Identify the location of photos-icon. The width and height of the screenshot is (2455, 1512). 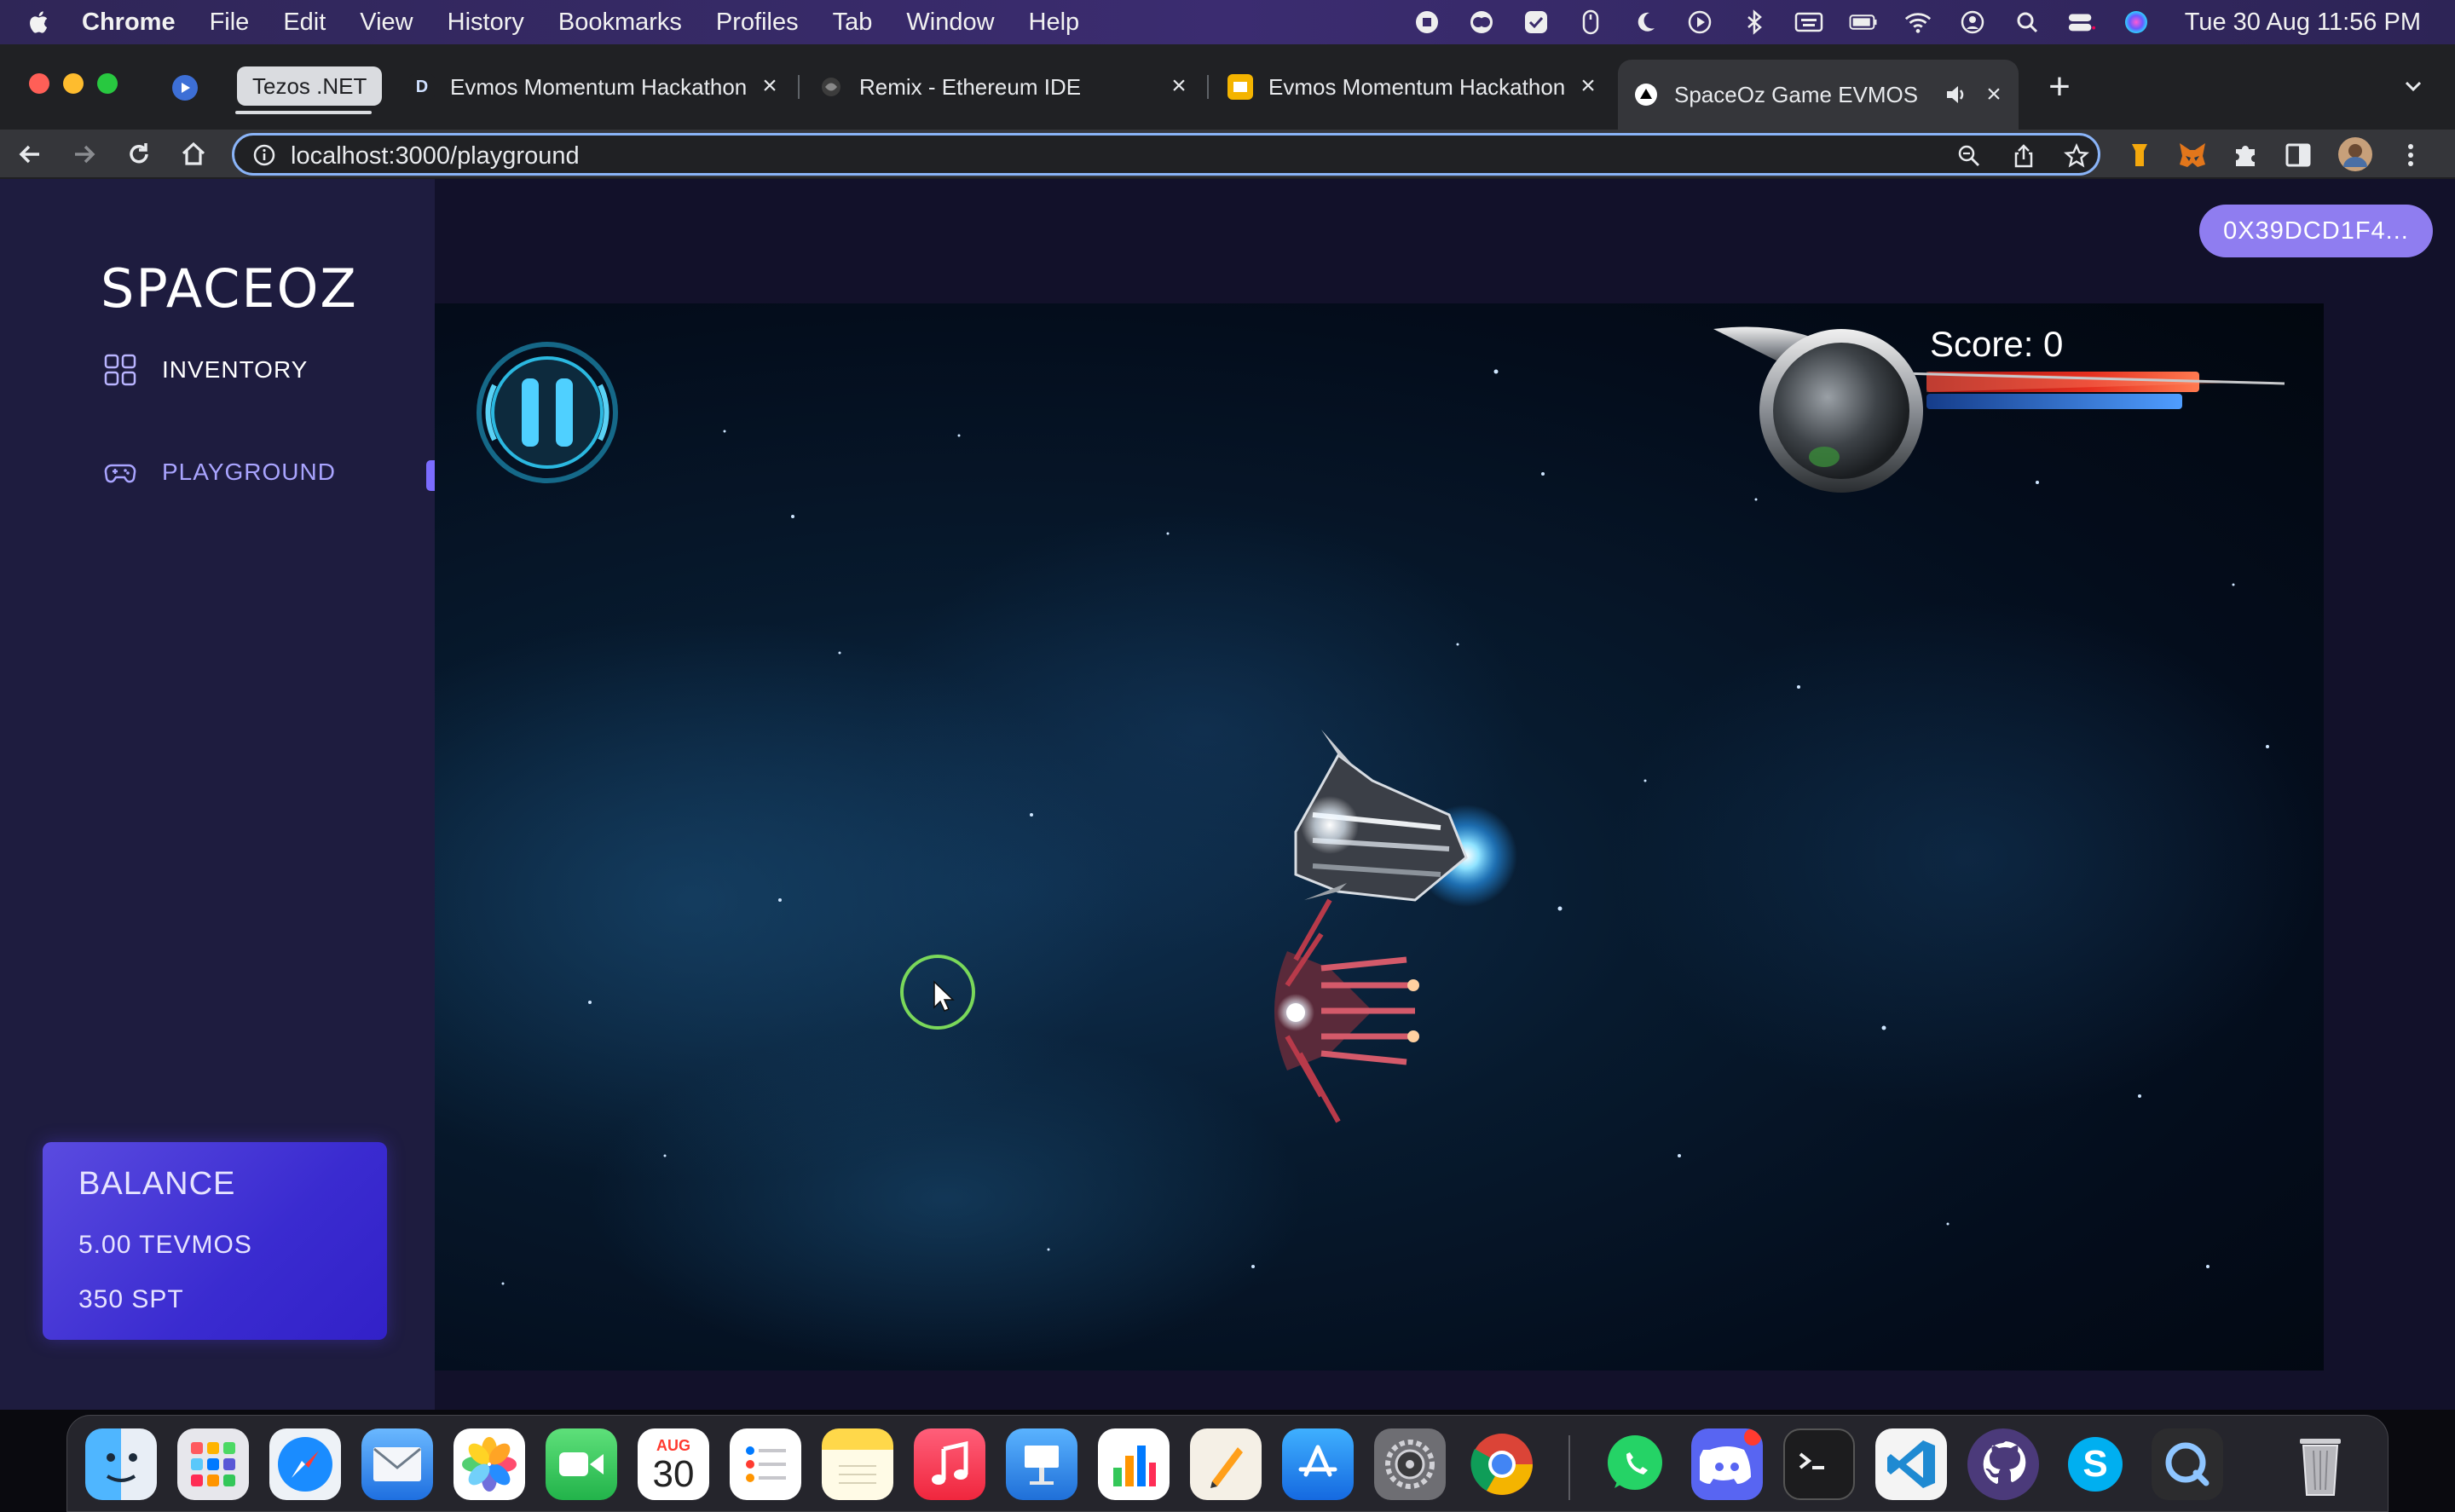
(489, 1464).